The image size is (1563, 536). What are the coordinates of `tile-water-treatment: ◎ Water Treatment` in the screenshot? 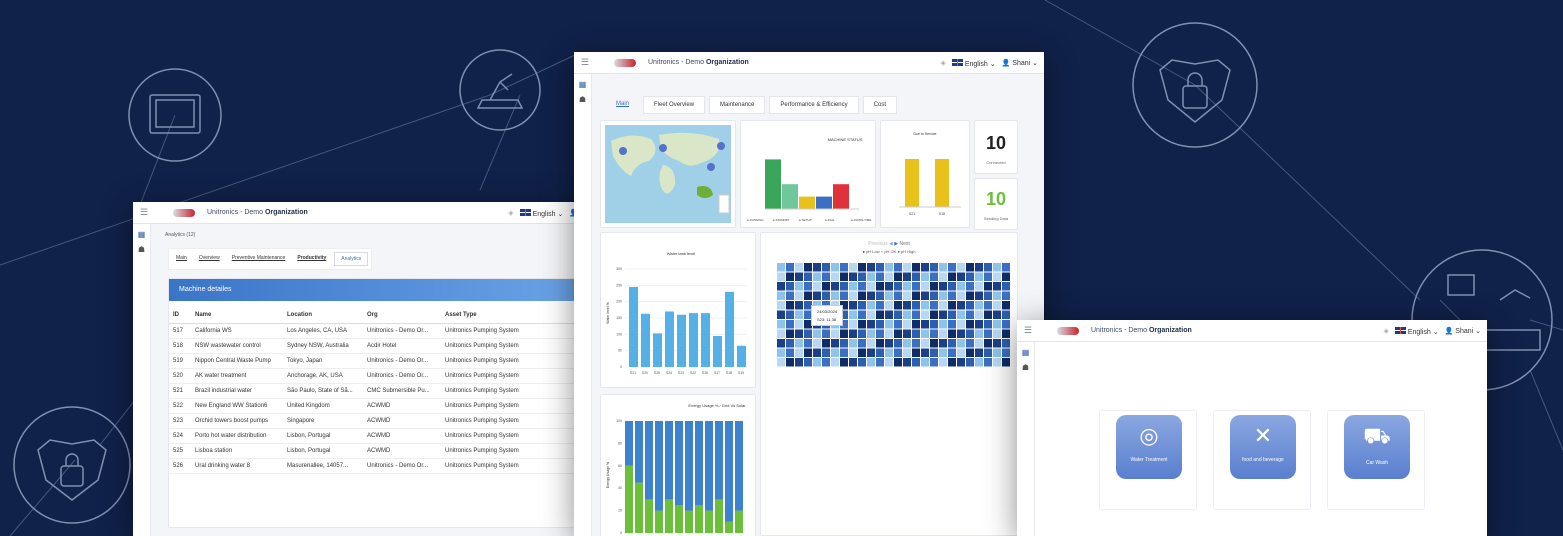 It's located at (1148, 460).